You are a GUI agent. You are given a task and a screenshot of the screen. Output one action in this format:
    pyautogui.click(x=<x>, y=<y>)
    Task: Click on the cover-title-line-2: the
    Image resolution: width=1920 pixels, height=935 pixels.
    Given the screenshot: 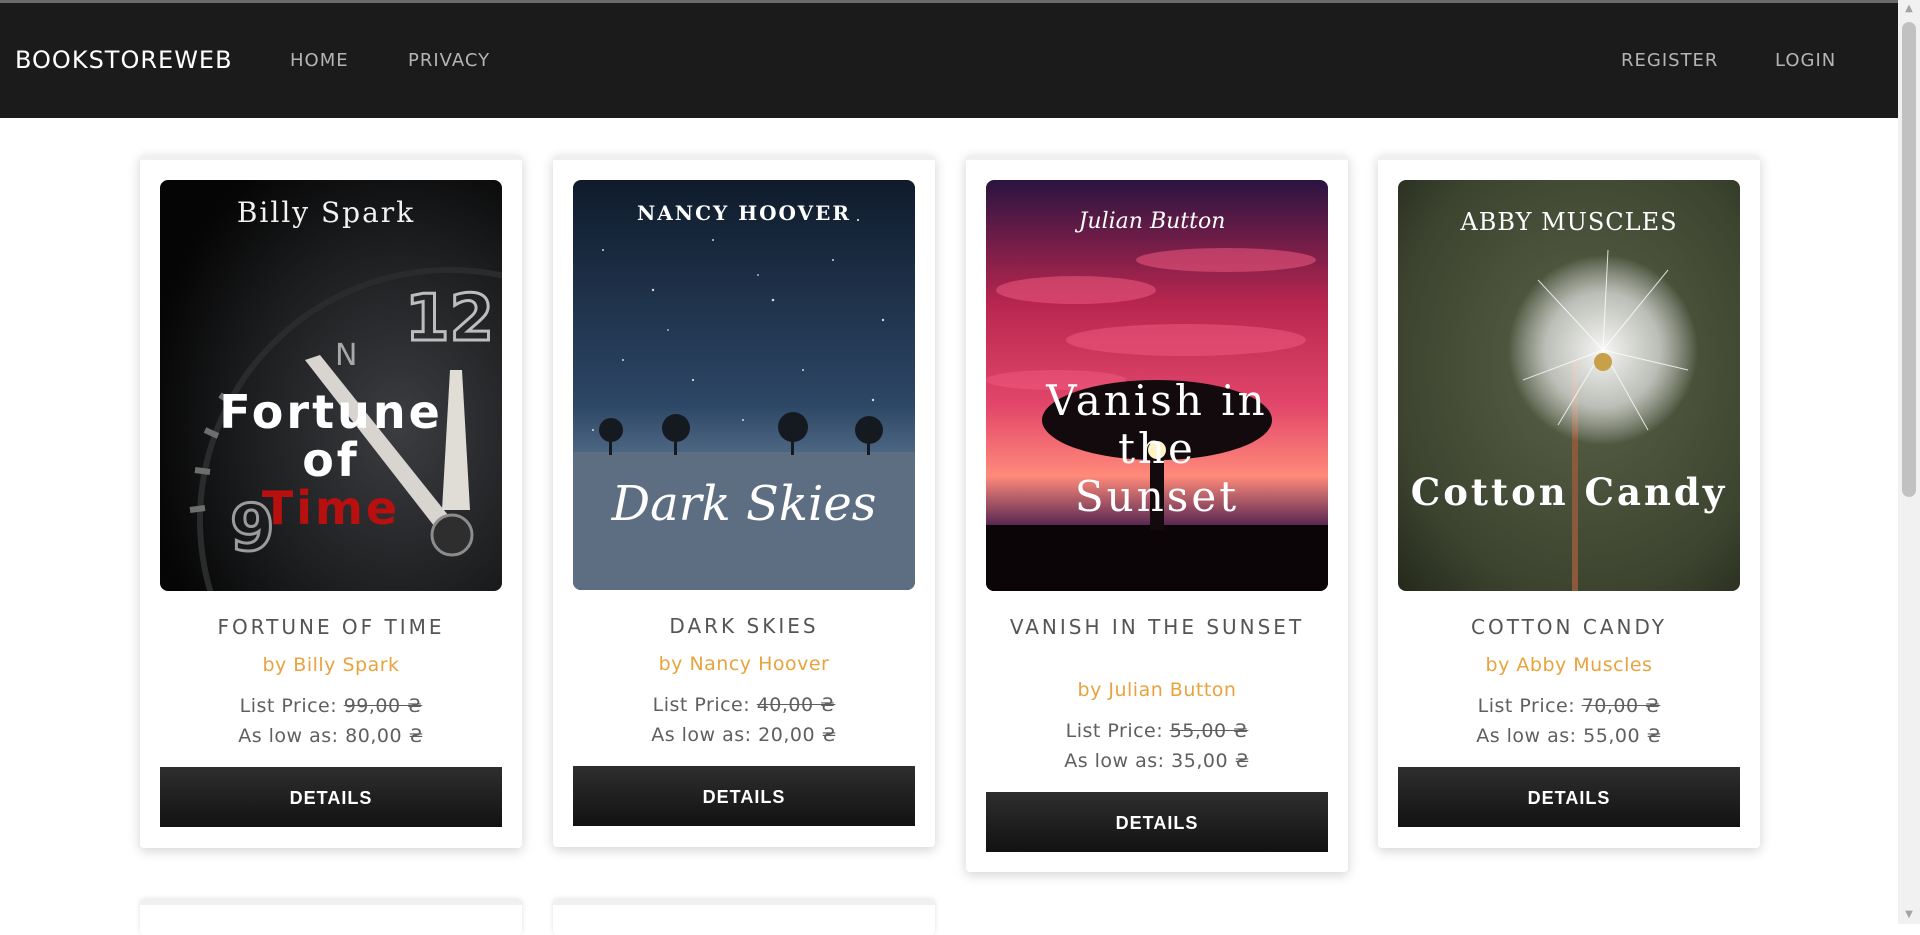 What is the action you would take?
    pyautogui.click(x=1157, y=448)
    